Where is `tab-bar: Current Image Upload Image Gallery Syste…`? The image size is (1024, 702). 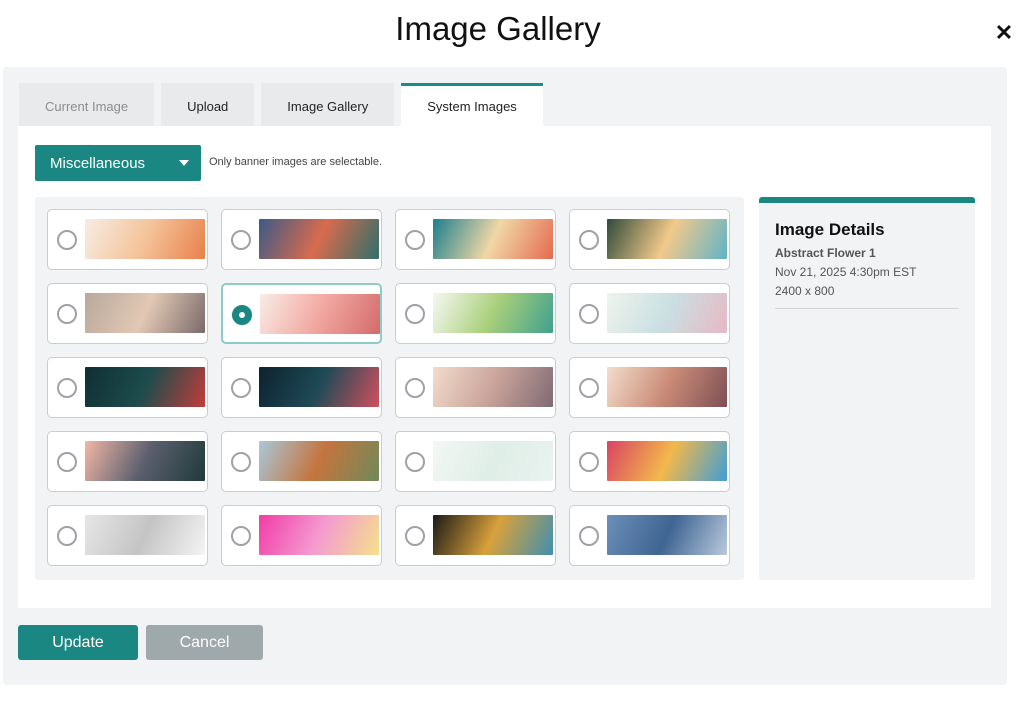 tab-bar: Current Image Upload Image Gallery Syste… is located at coordinates (284, 104).